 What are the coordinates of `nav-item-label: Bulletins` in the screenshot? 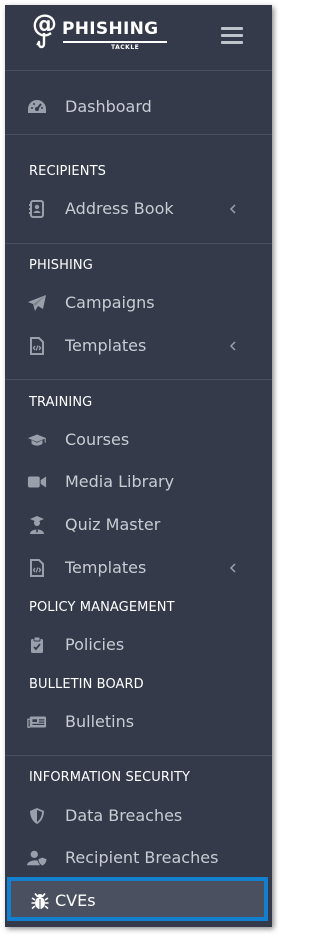 It's located at (100, 721).